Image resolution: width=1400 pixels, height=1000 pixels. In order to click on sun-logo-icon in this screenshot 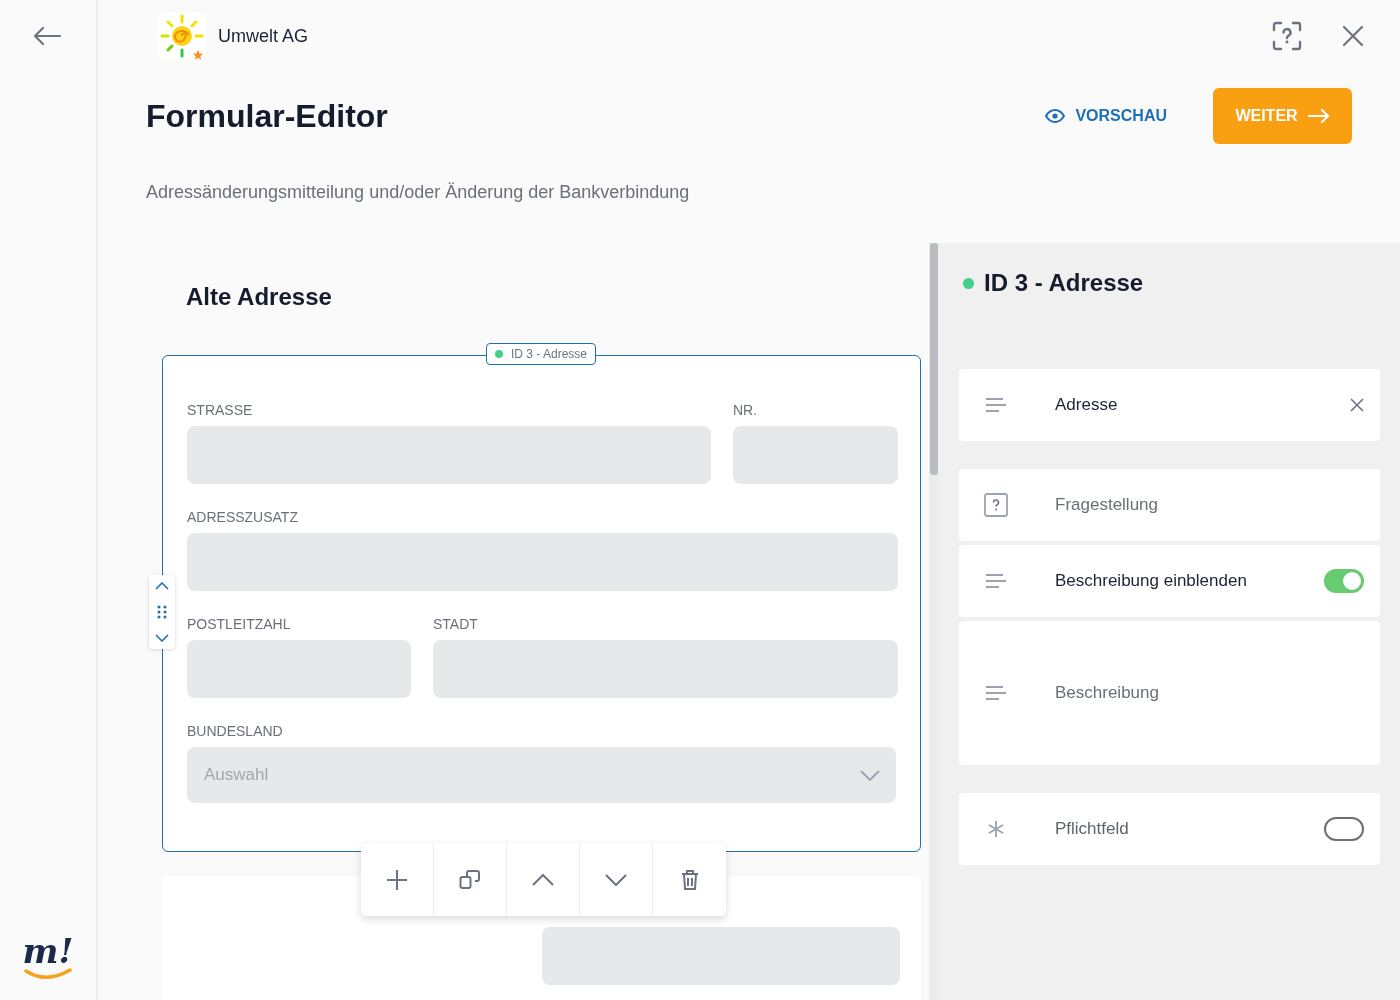, I will do `click(182, 36)`.